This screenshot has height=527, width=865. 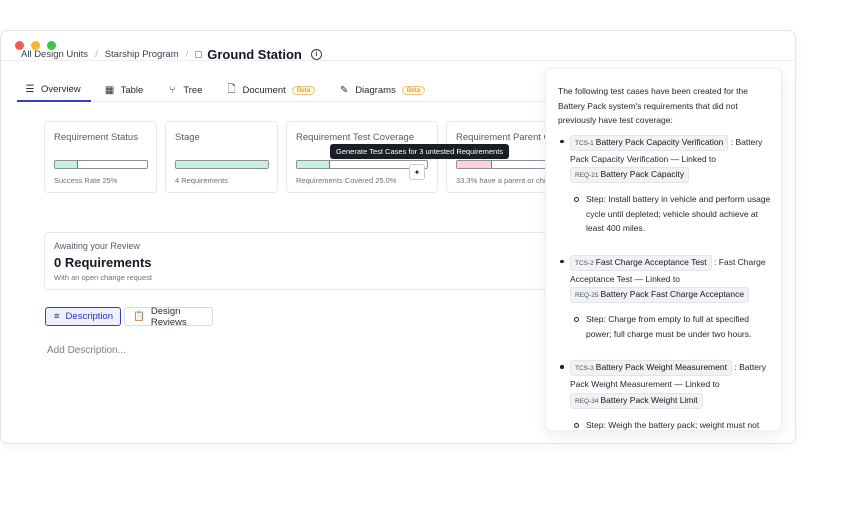 What do you see at coordinates (199, 54) in the screenshot?
I see `design-unit-icon` at bounding box center [199, 54].